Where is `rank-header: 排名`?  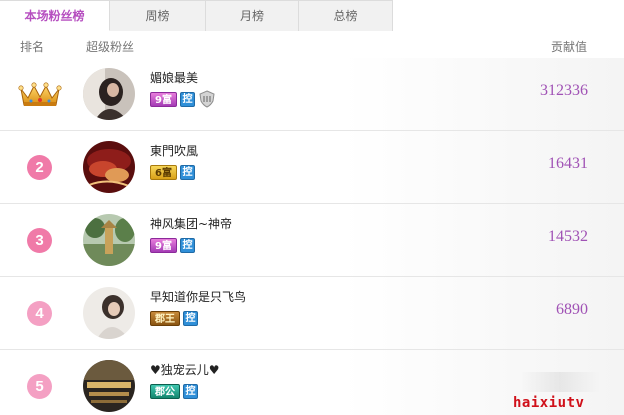 rank-header: 排名 is located at coordinates (32, 47).